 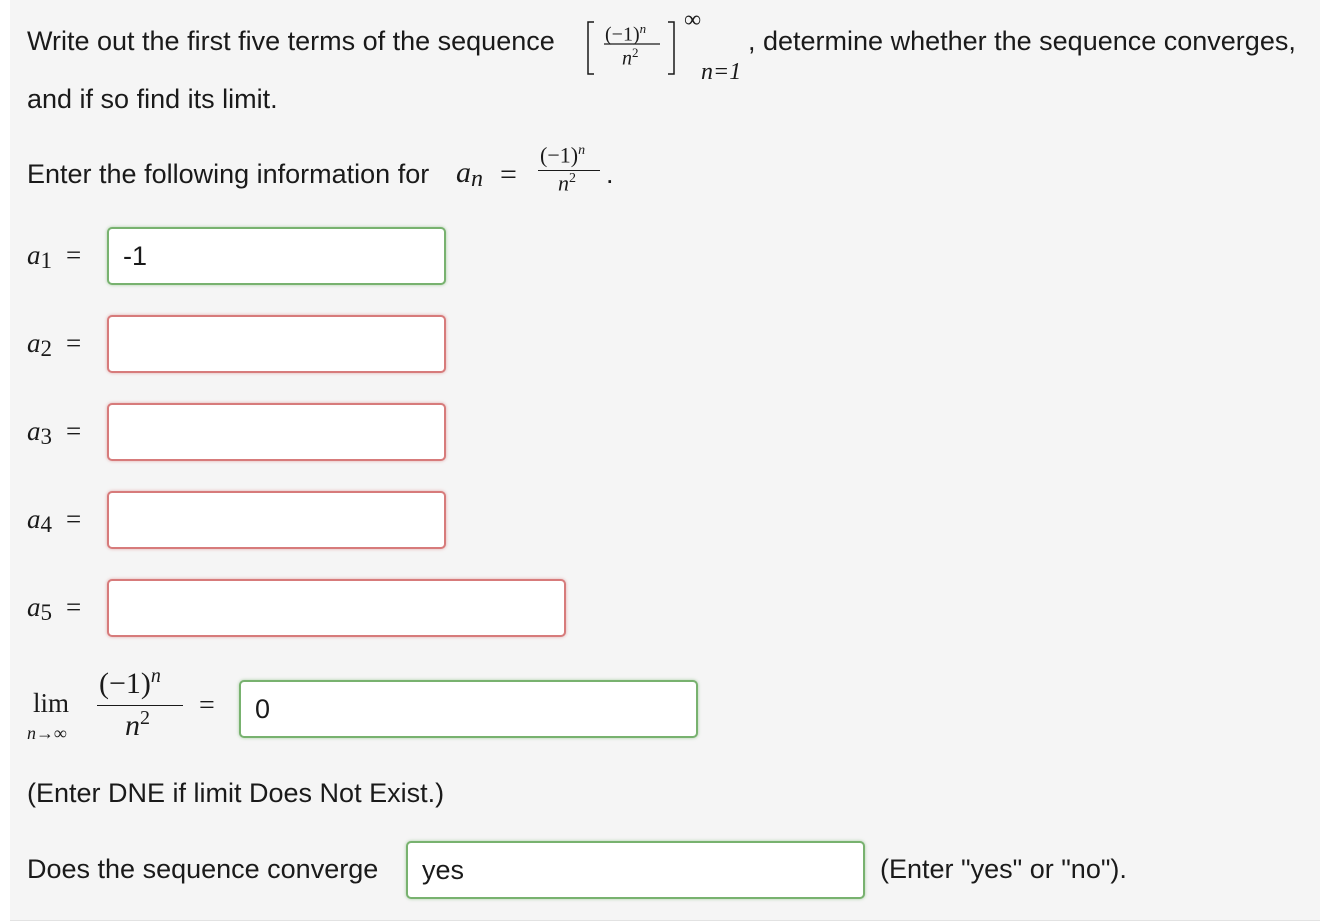 What do you see at coordinates (137, 724) in the screenshot?
I see `limit-fraction-denominator: n2` at bounding box center [137, 724].